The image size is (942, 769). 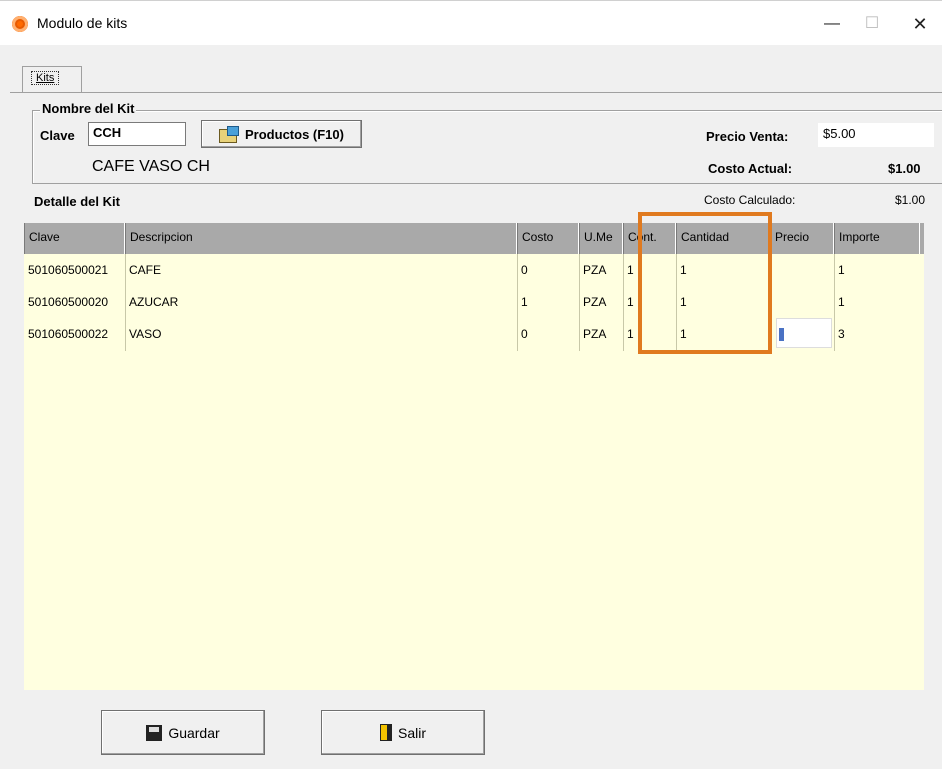 I want to click on cell-descripcion: AZUCAR, so click(x=151, y=302).